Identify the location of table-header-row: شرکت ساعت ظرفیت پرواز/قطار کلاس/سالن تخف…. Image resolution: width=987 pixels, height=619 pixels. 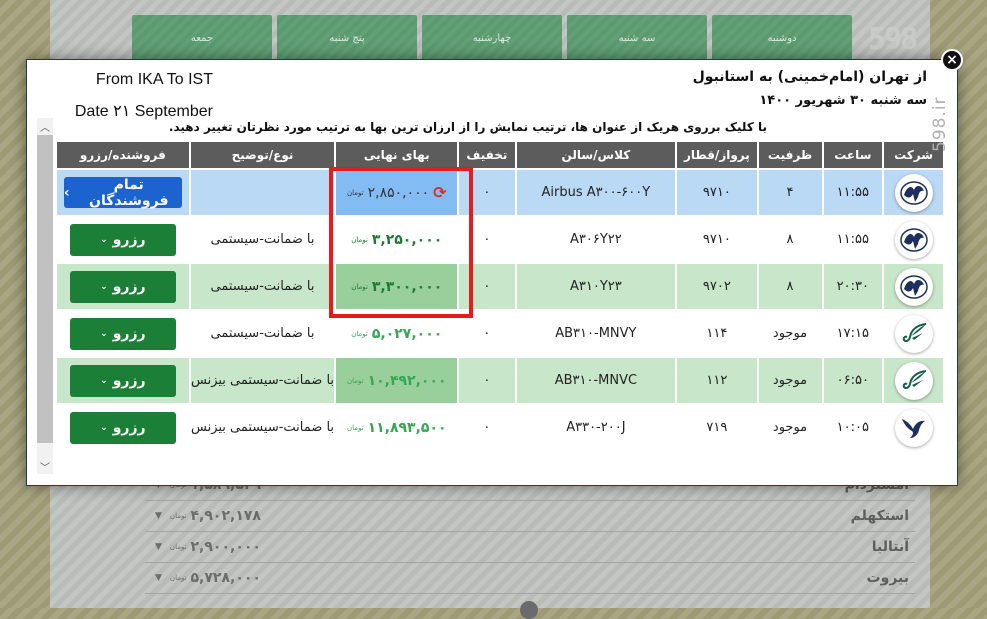
(500, 155).